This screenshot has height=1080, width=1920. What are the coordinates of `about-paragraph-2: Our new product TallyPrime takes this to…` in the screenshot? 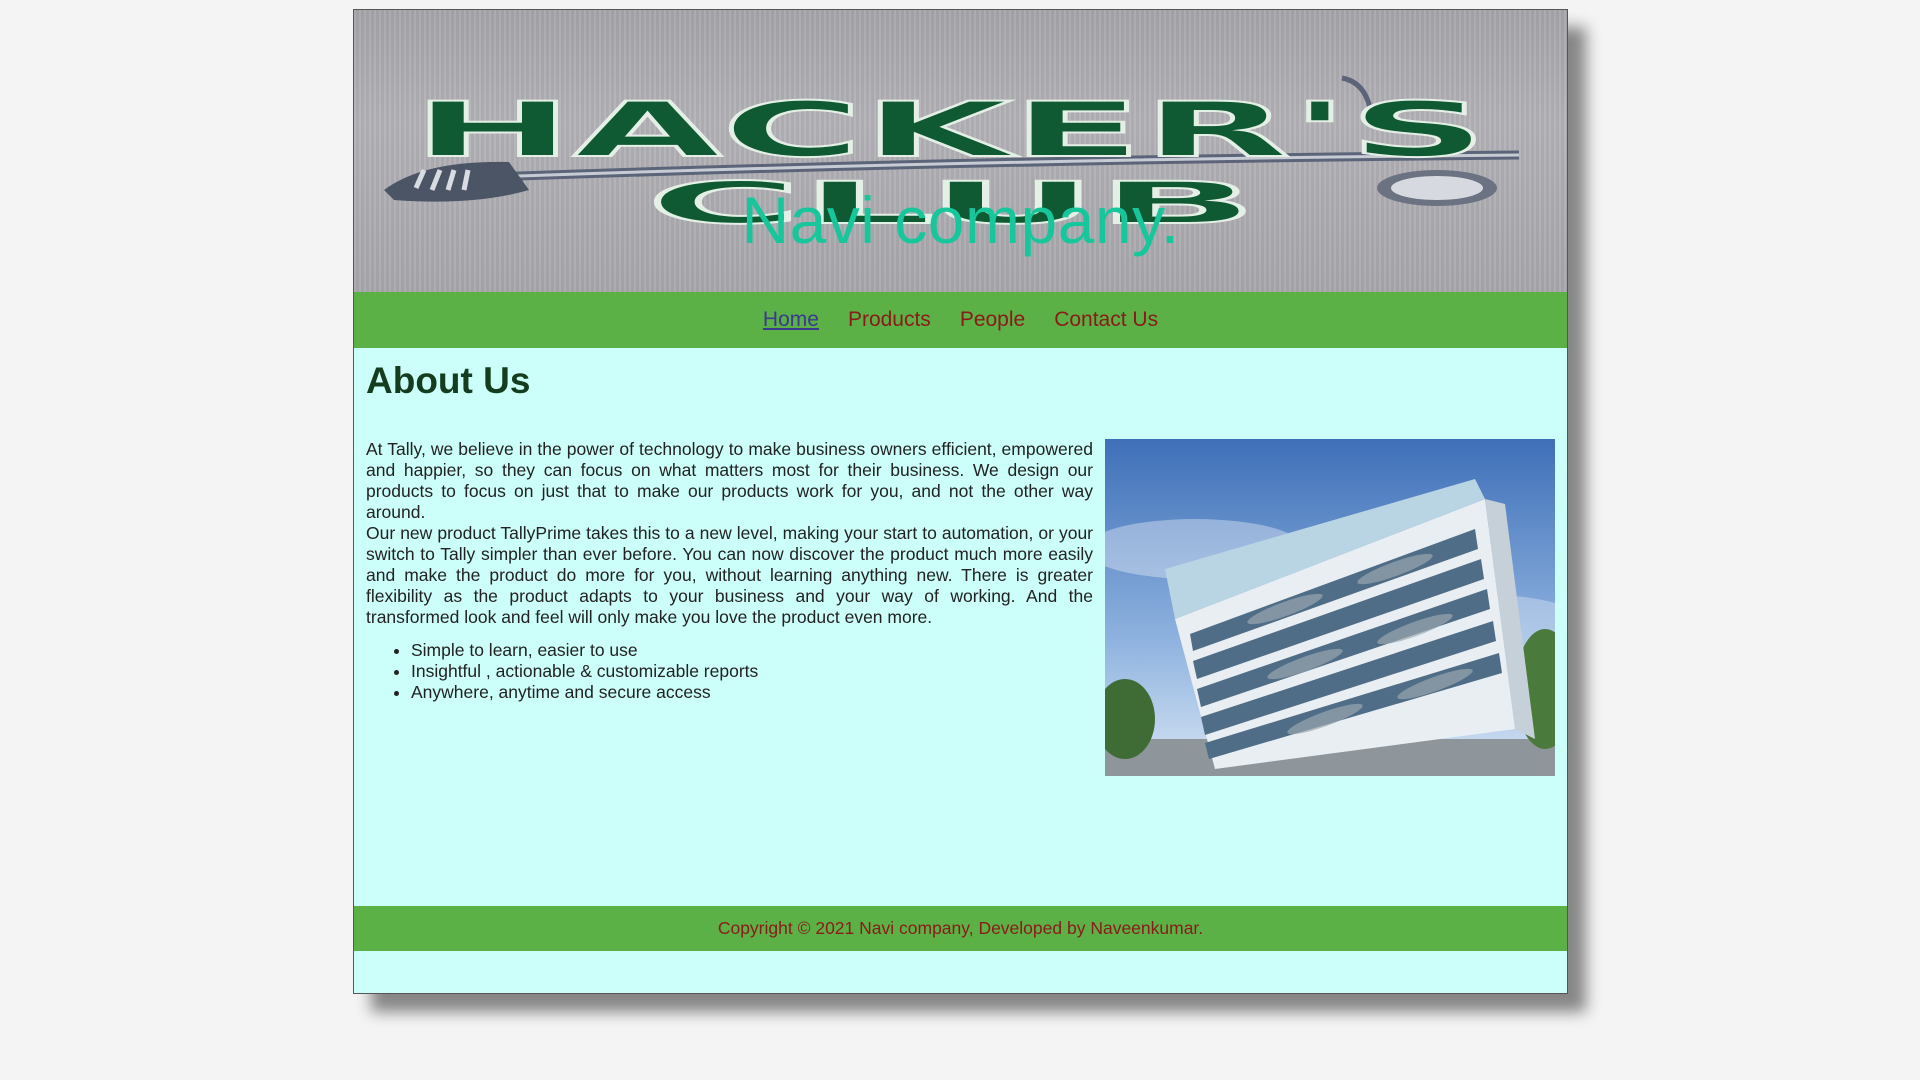 It's located at (729, 575).